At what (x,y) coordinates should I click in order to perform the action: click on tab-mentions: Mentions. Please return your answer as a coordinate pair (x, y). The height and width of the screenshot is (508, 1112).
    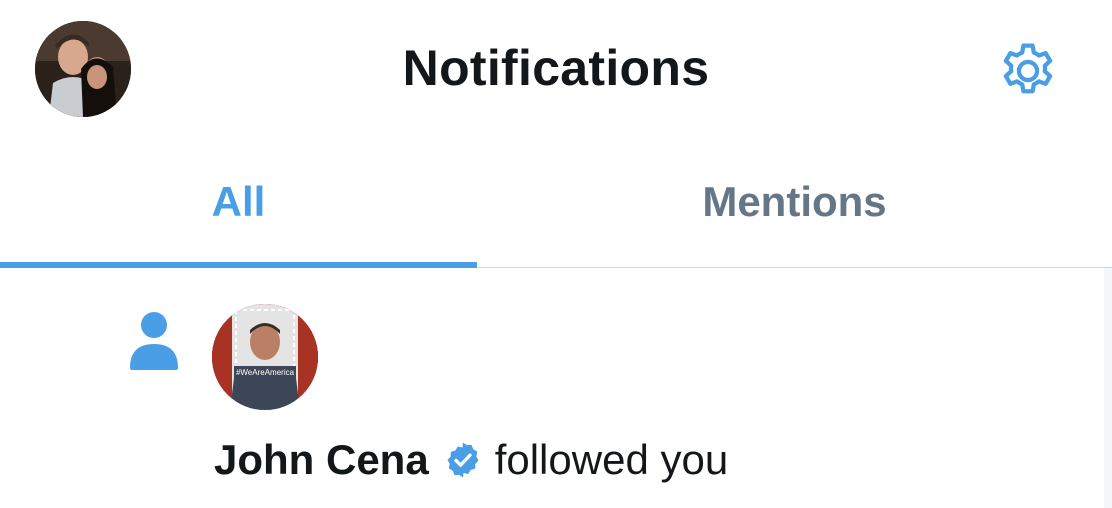
    Looking at the image, I should click on (794, 203).